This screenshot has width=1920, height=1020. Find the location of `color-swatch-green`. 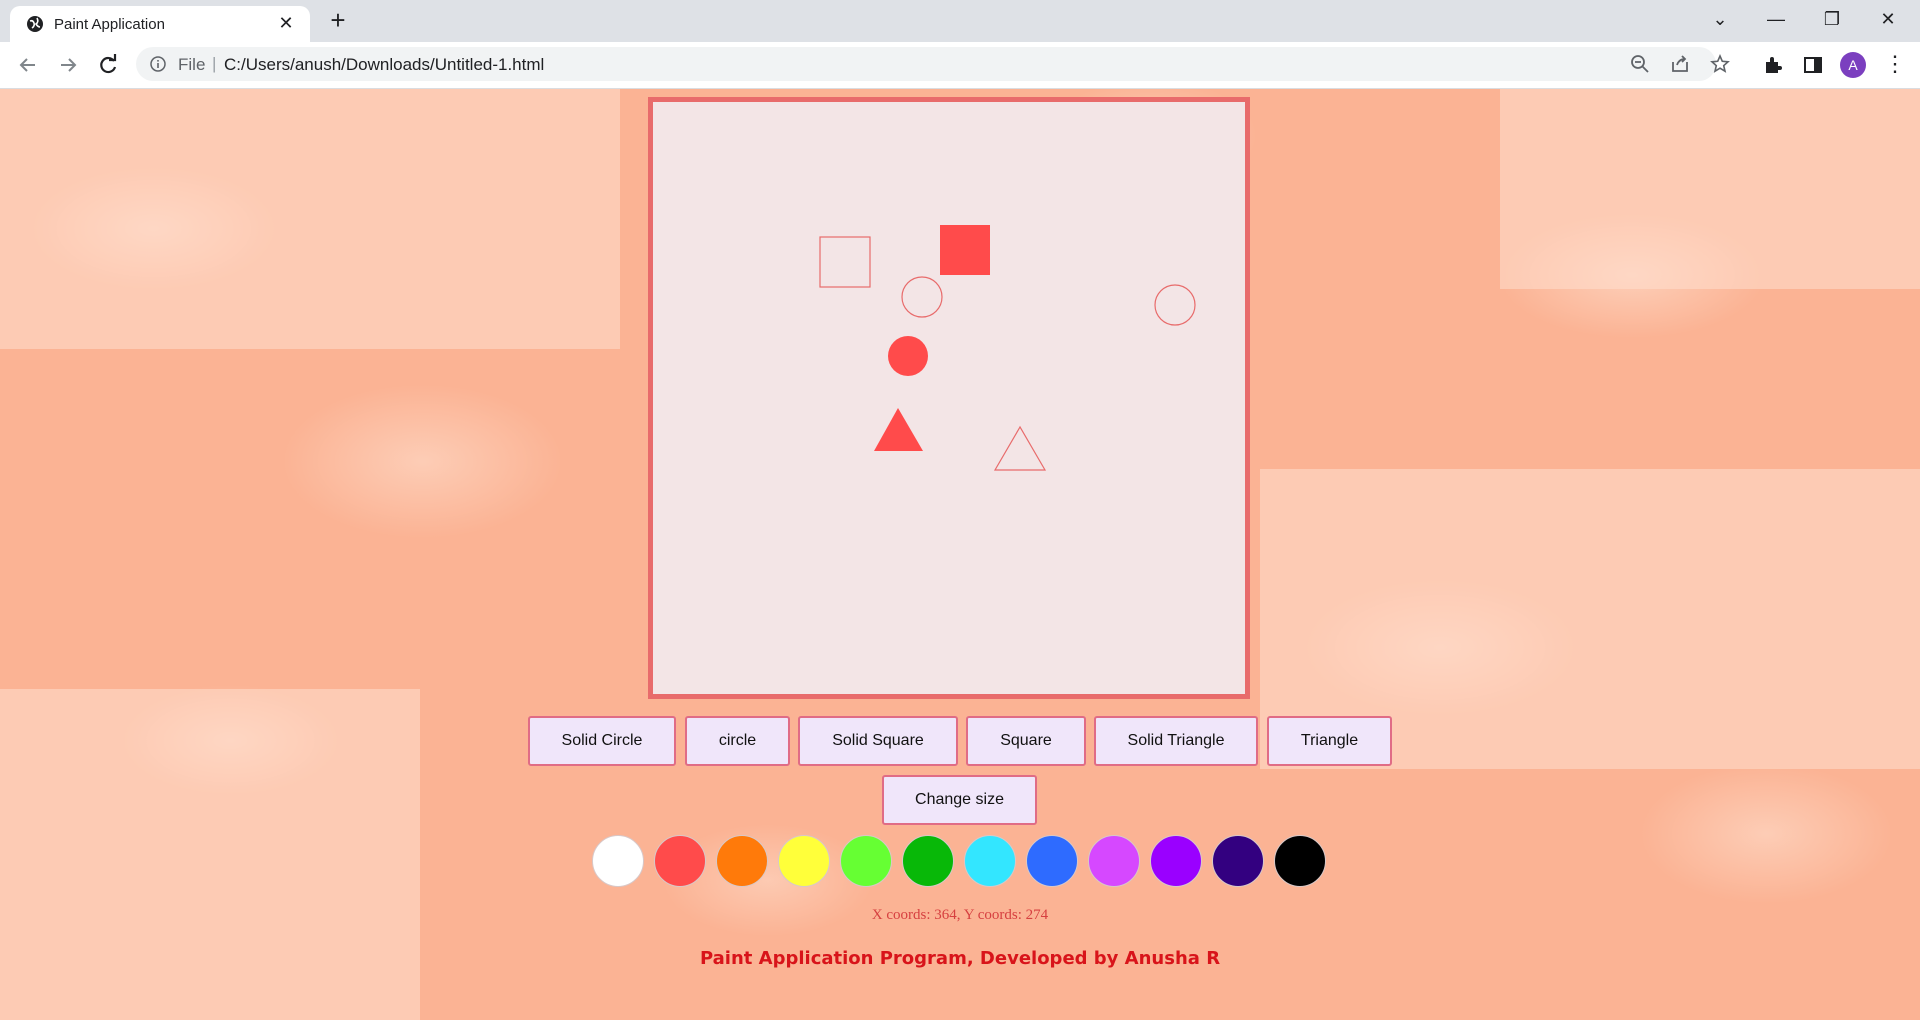

color-swatch-green is located at coordinates (928, 861).